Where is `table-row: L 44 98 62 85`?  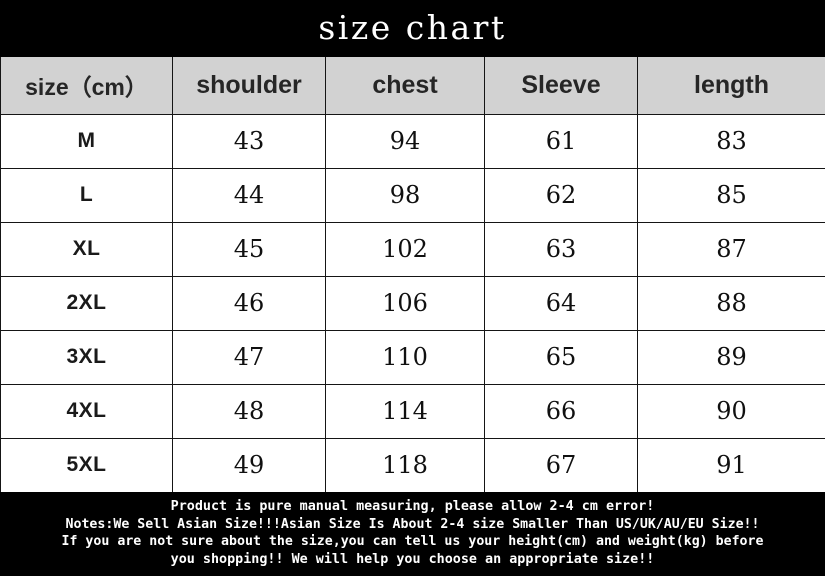
table-row: L 44 98 62 85 is located at coordinates (412, 195).